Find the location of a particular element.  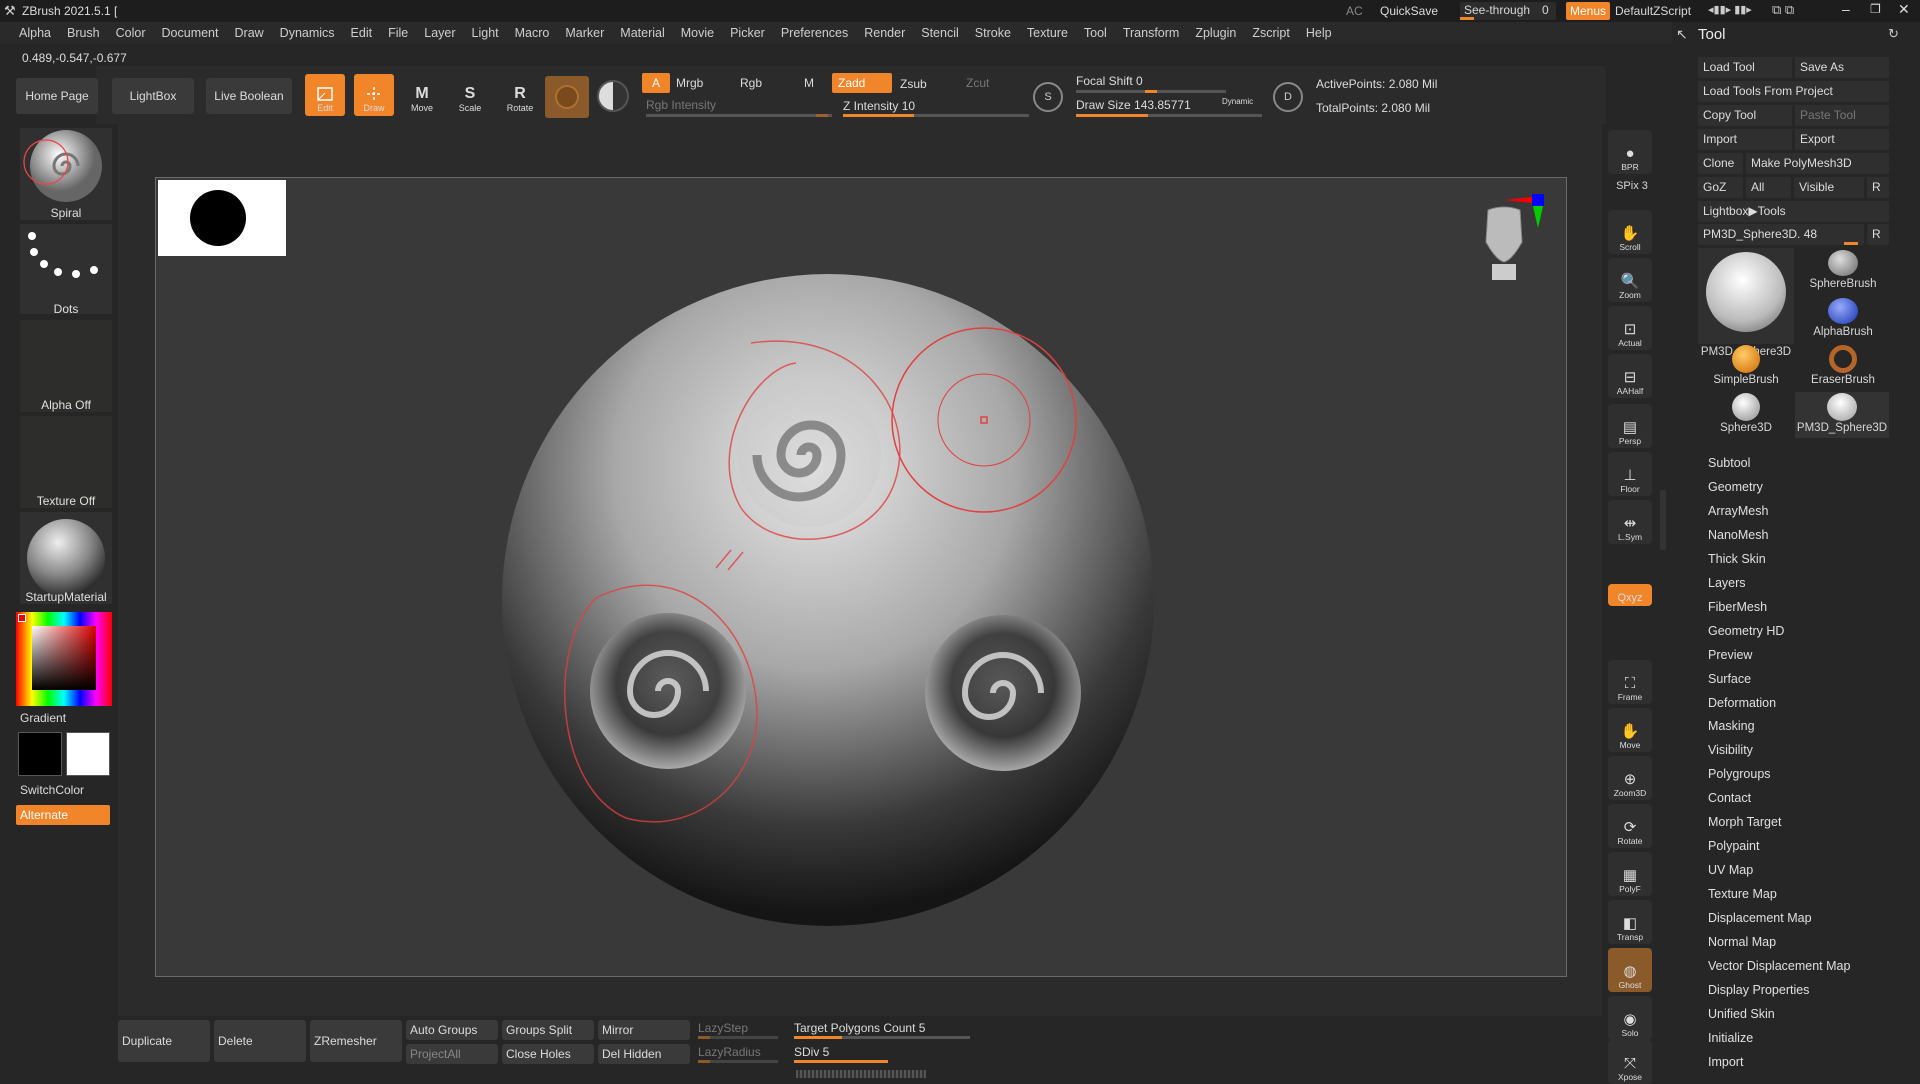

menu-item-draw: Draw is located at coordinates (249, 33).